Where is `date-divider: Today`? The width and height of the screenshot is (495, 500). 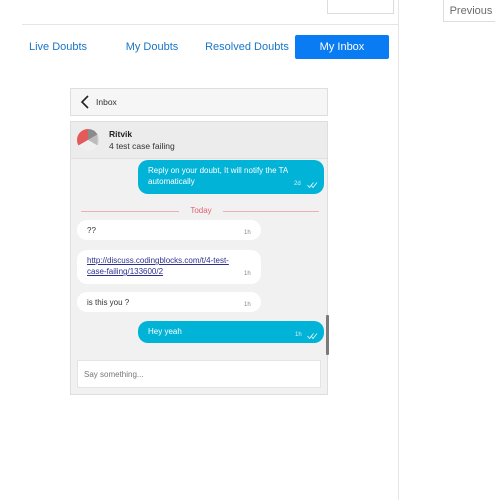
date-divider: Today is located at coordinates (200, 211).